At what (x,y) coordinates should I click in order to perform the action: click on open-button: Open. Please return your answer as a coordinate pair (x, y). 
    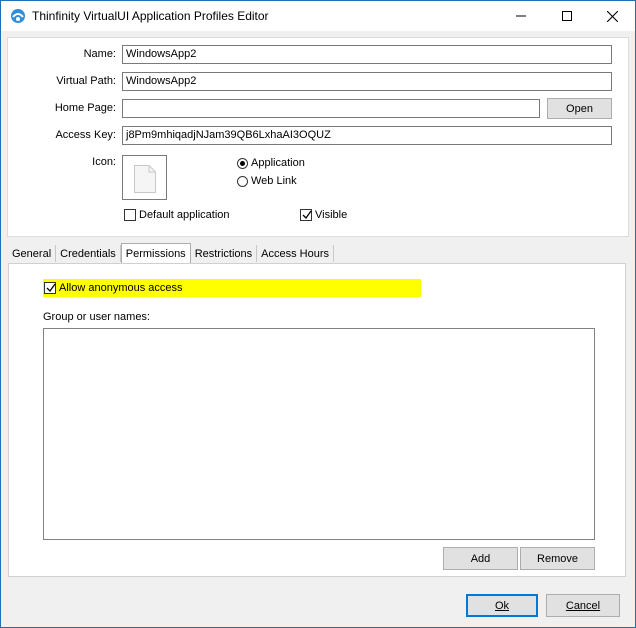
    Looking at the image, I should click on (579, 108).